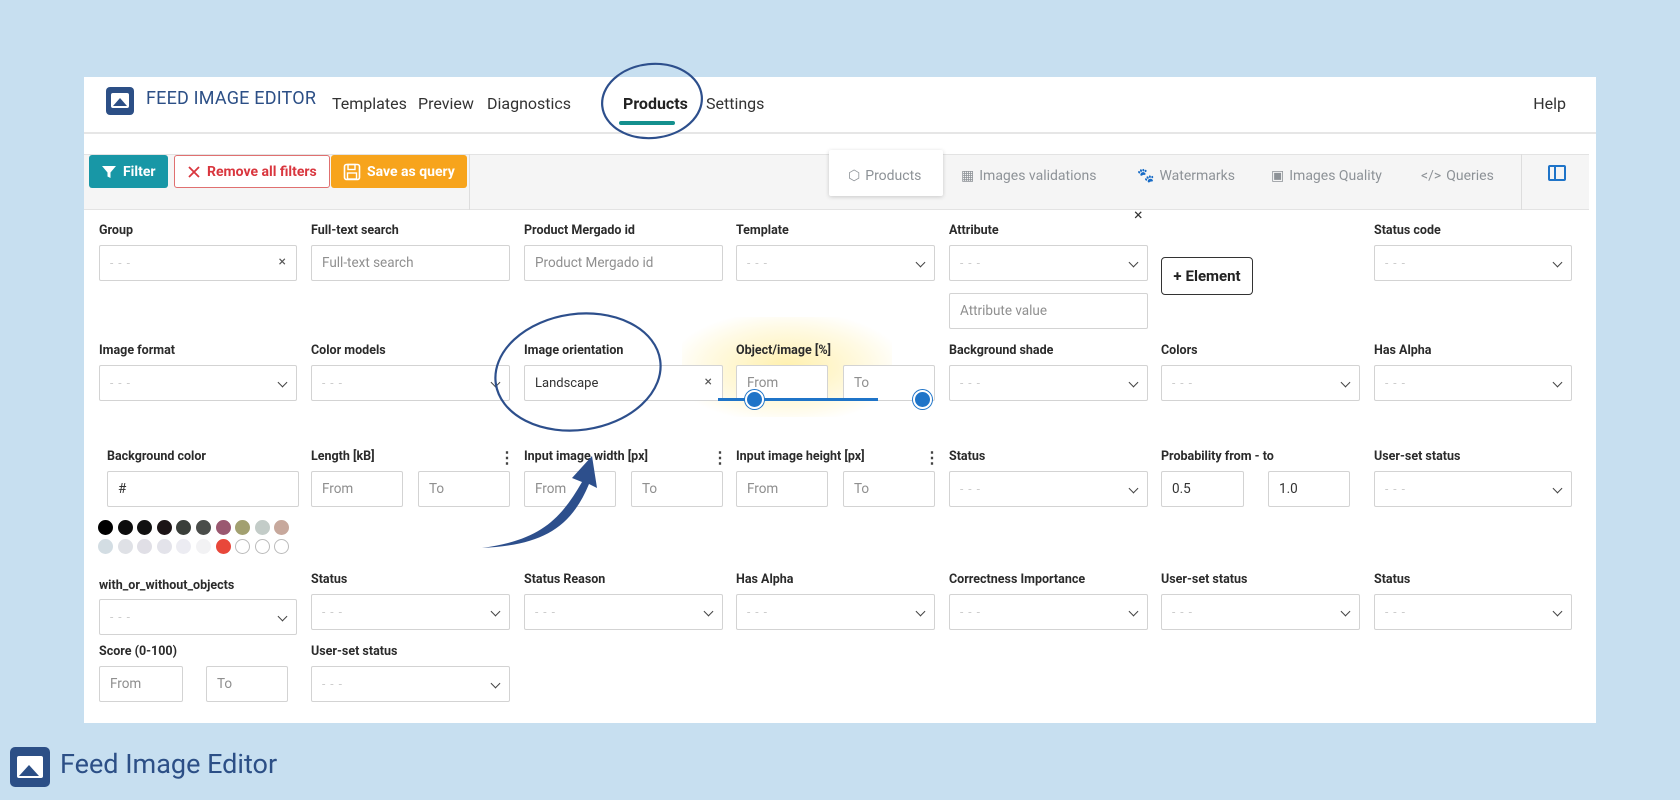 The height and width of the screenshot is (800, 1680). Describe the element at coordinates (369, 103) in the screenshot. I see `nav-templates: Templates` at that location.